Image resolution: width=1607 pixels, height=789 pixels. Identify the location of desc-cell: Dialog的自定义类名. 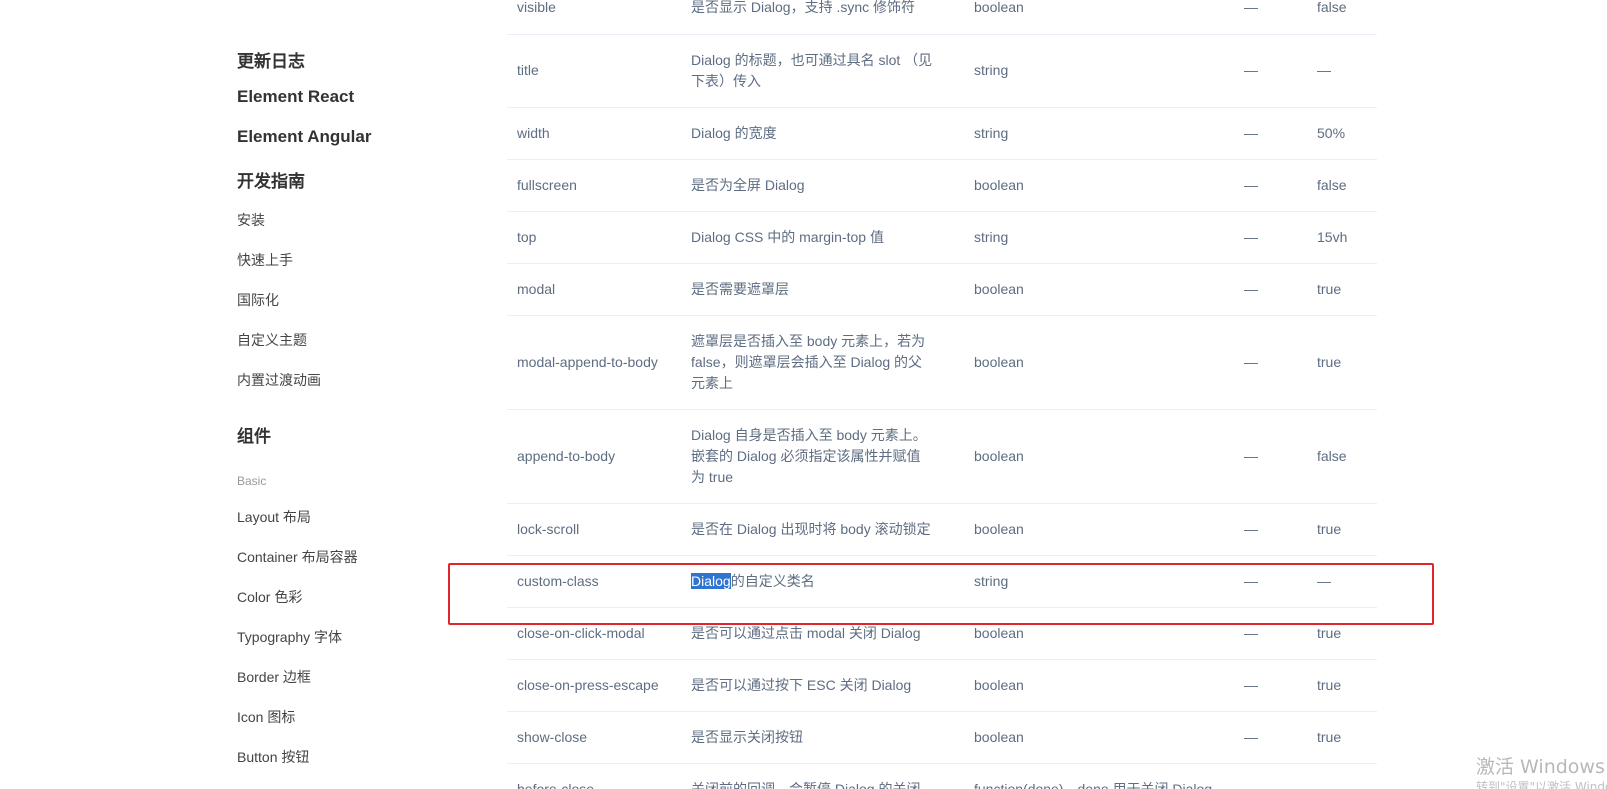
(822, 581).